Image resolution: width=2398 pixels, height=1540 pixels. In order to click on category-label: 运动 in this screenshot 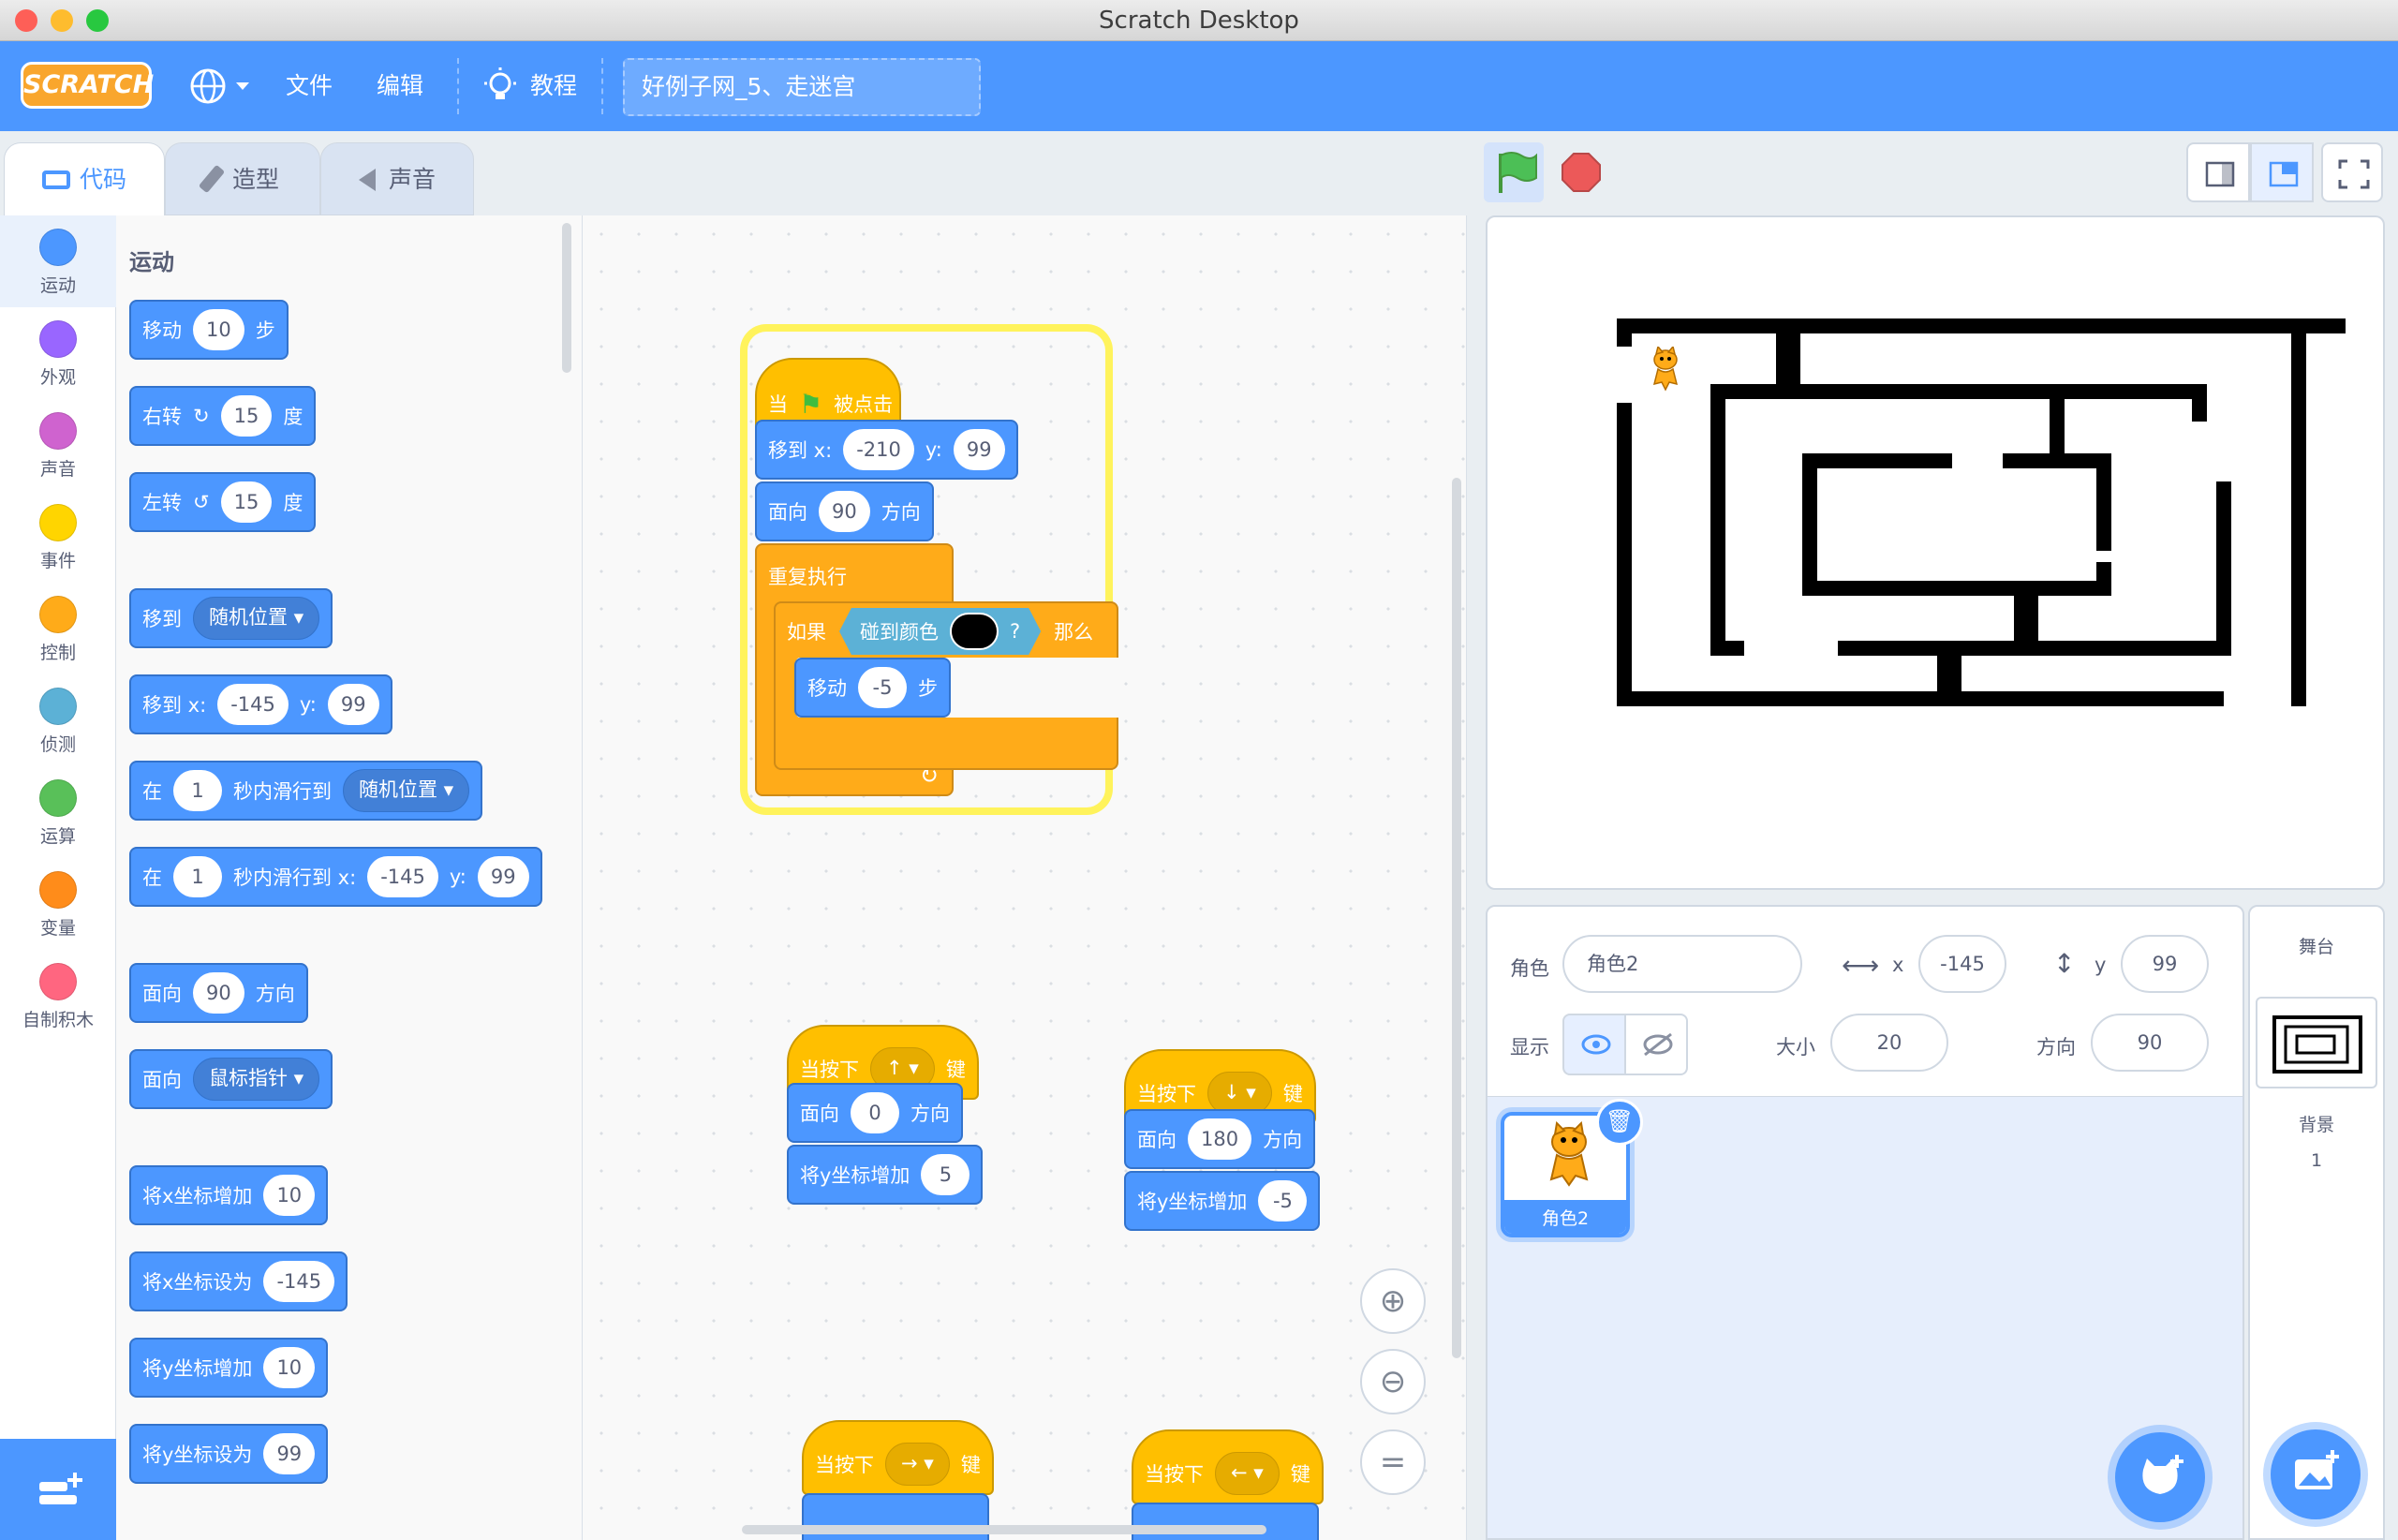, I will do `click(57, 285)`.